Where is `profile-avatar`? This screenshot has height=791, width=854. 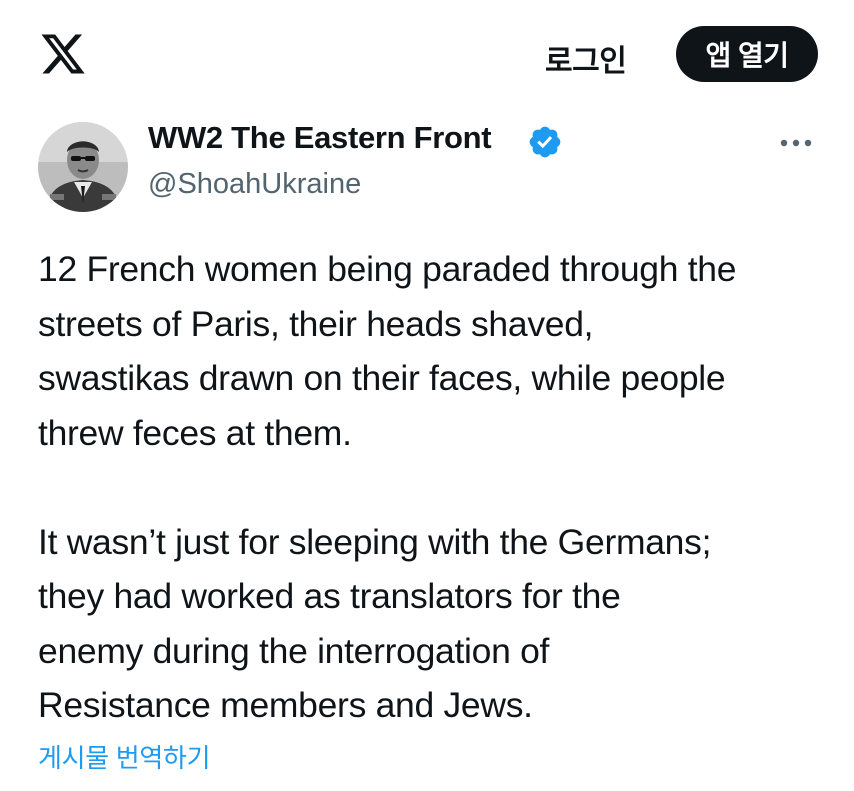 profile-avatar is located at coordinates (83, 167).